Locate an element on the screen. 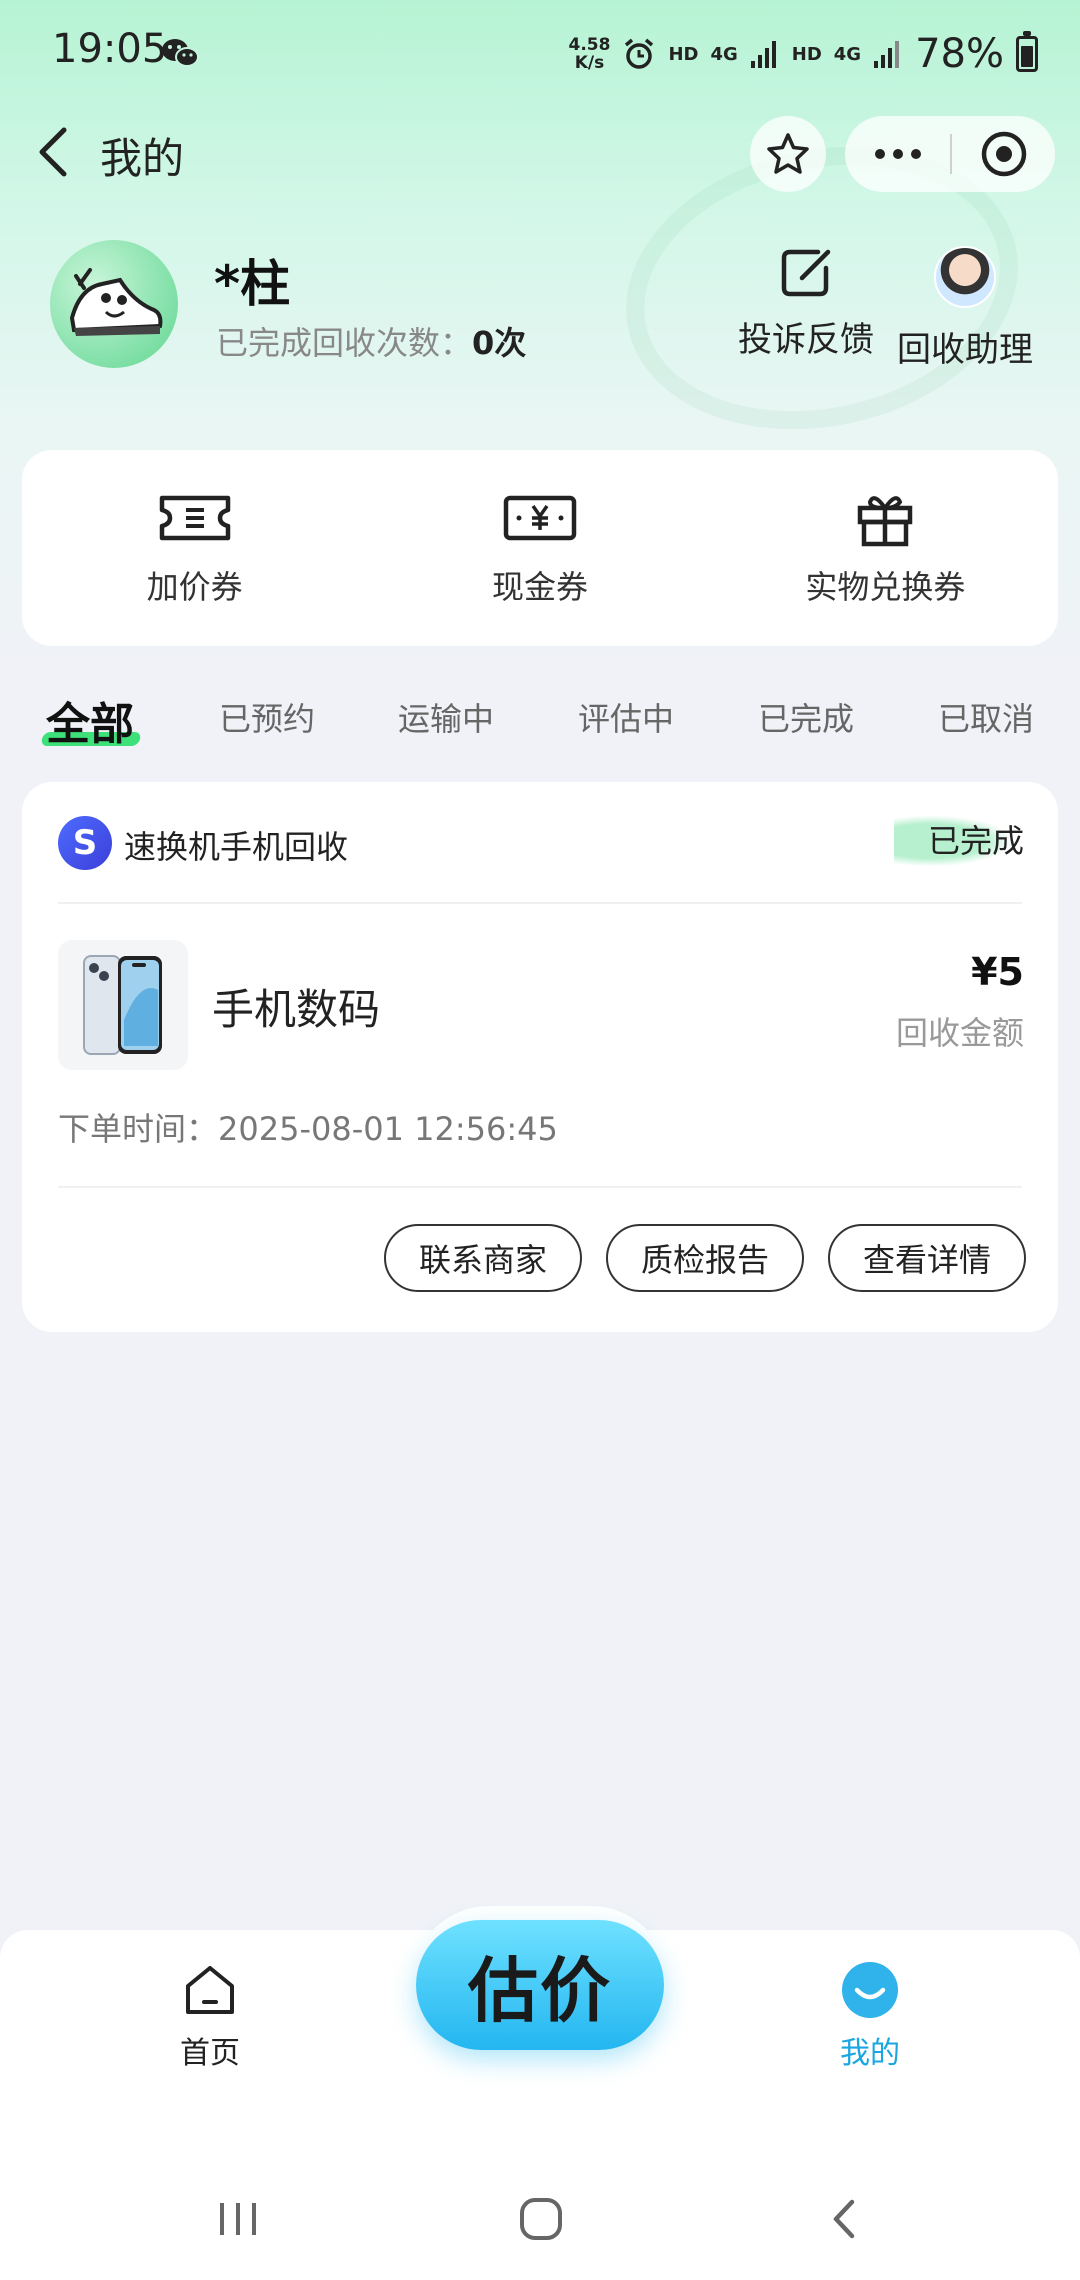 The width and height of the screenshot is (1080, 2280). gift-icon is located at coordinates (885, 521).